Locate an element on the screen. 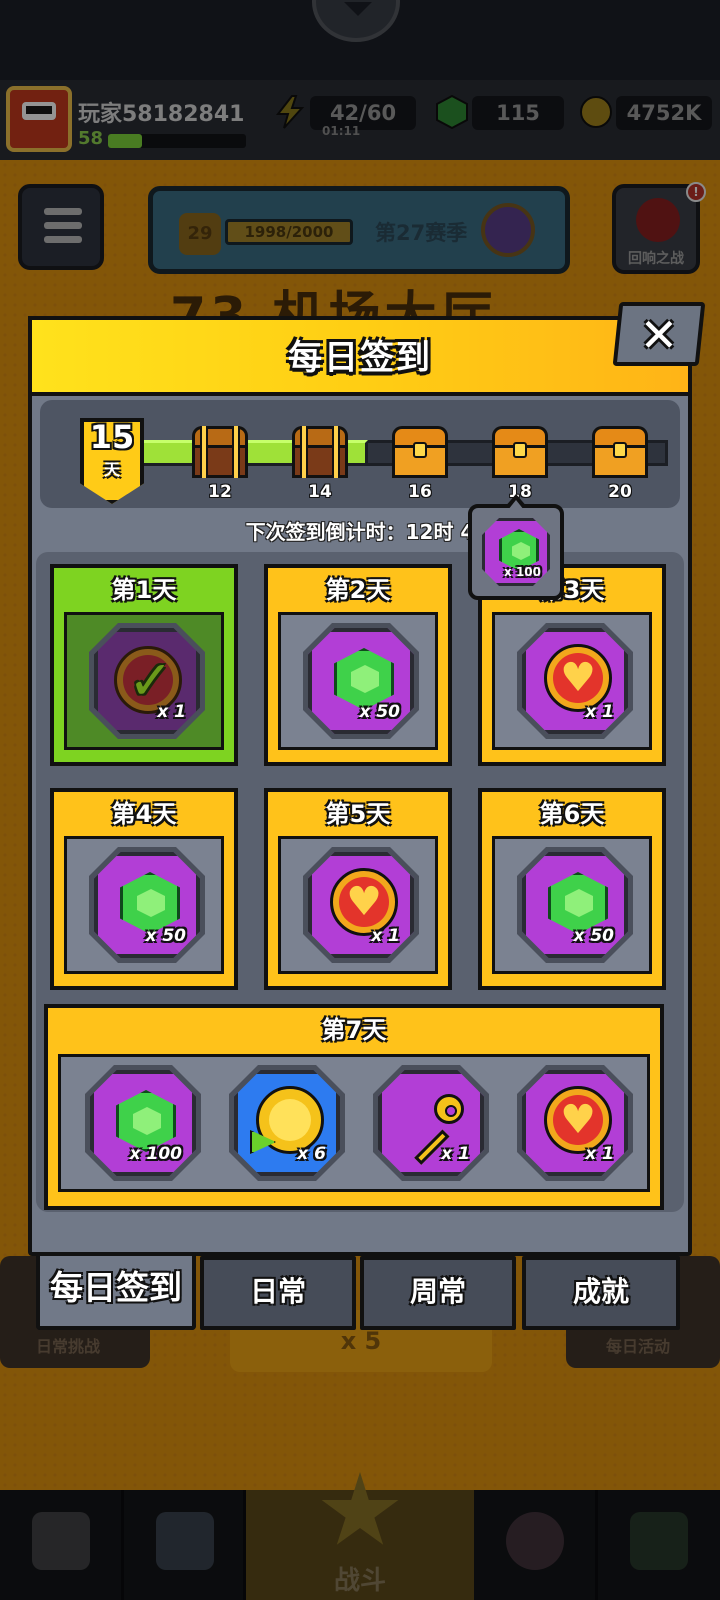 The width and height of the screenshot is (720, 1600). reward-qty: x 6 is located at coordinates (311, 1154).